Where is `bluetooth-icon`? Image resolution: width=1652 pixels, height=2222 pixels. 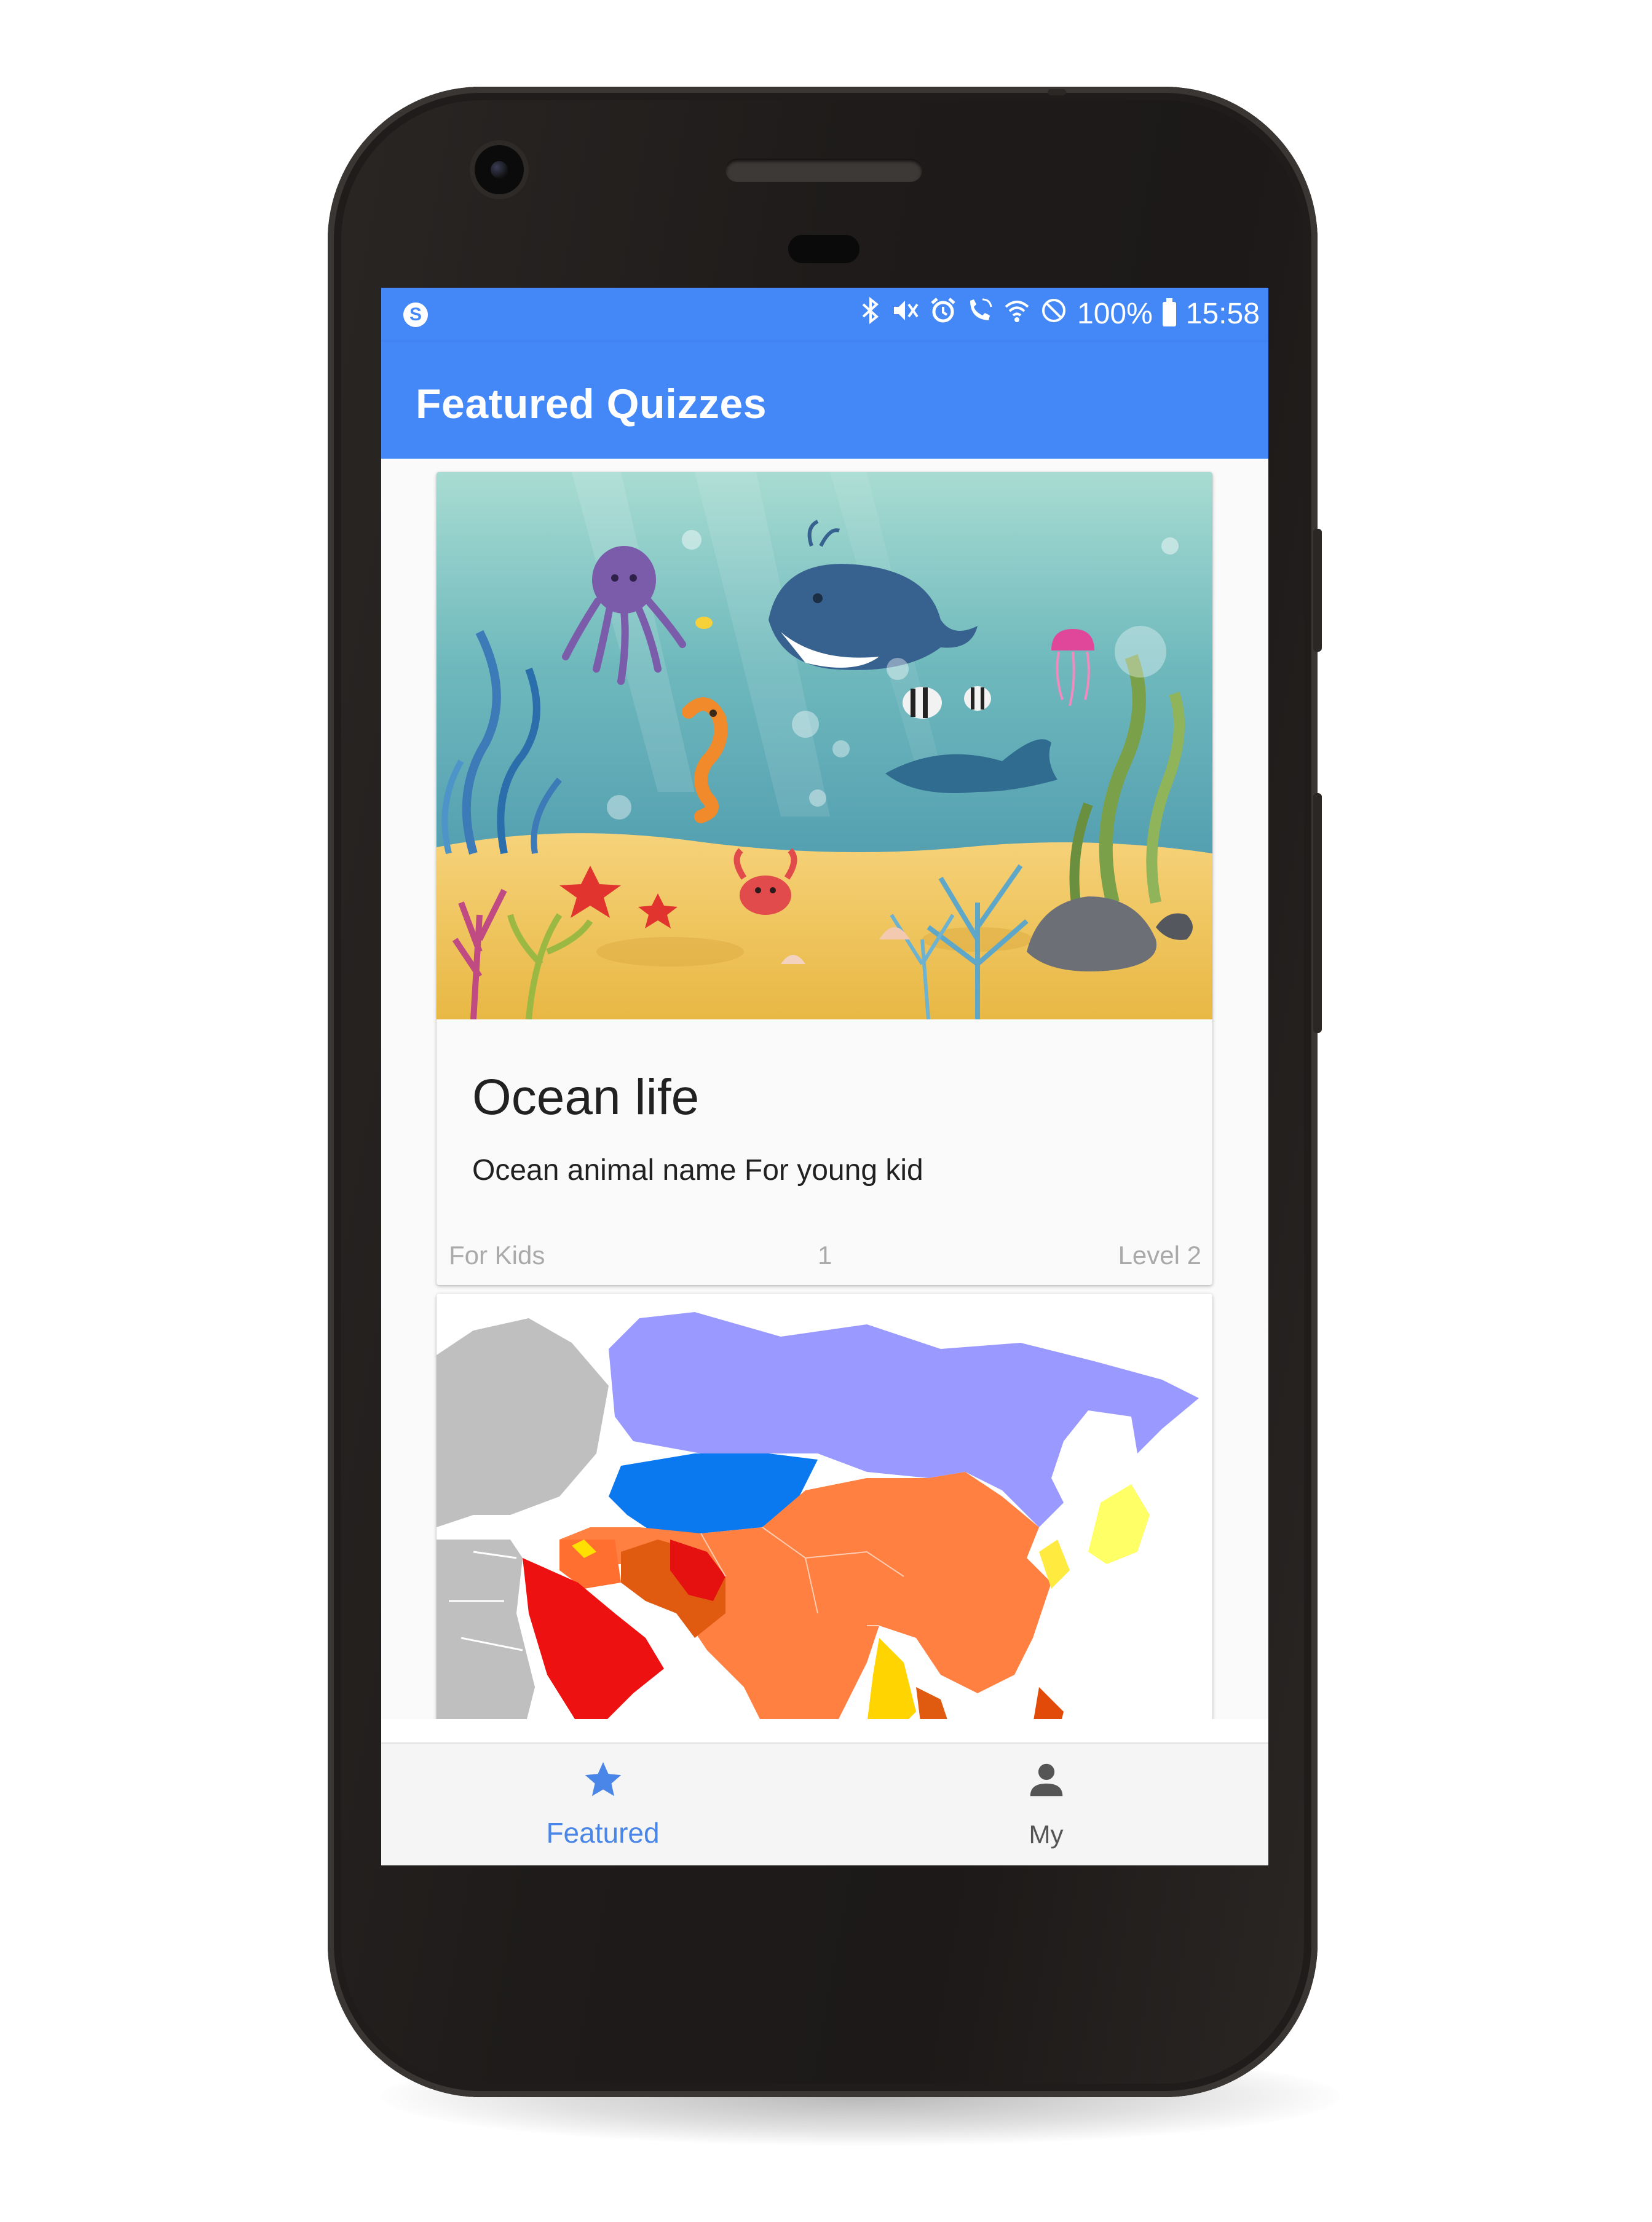
bluetooth-icon is located at coordinates (871, 313).